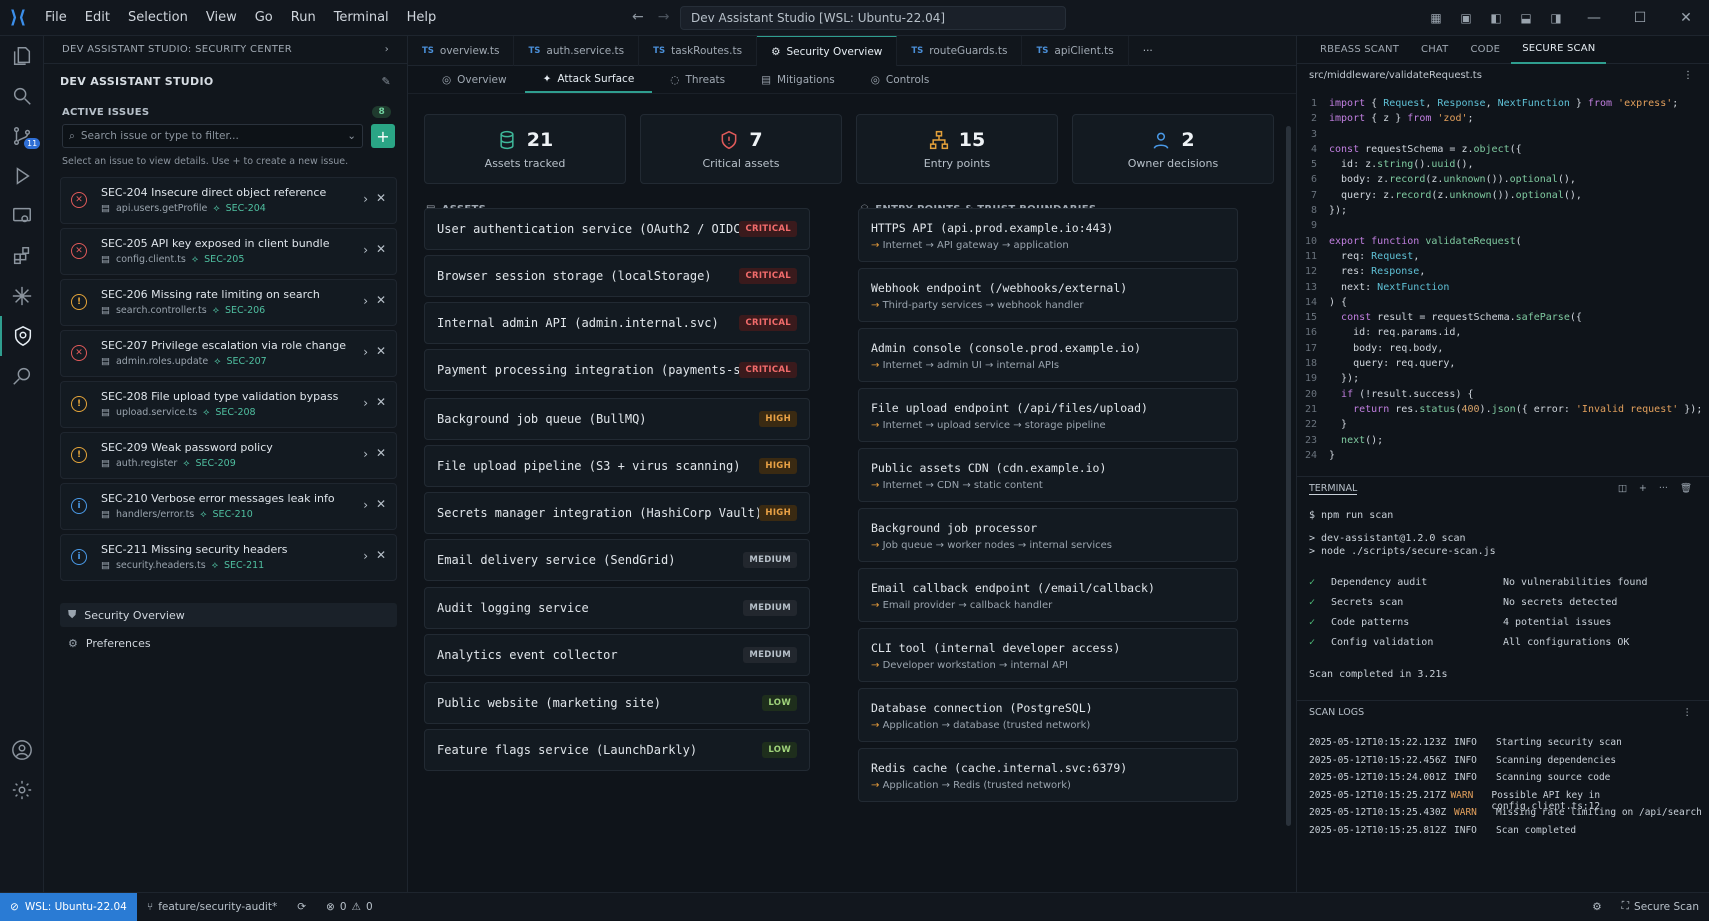 This screenshot has width=1709, height=921. What do you see at coordinates (22, 336) in the screenshot?
I see `security-center-icon` at bounding box center [22, 336].